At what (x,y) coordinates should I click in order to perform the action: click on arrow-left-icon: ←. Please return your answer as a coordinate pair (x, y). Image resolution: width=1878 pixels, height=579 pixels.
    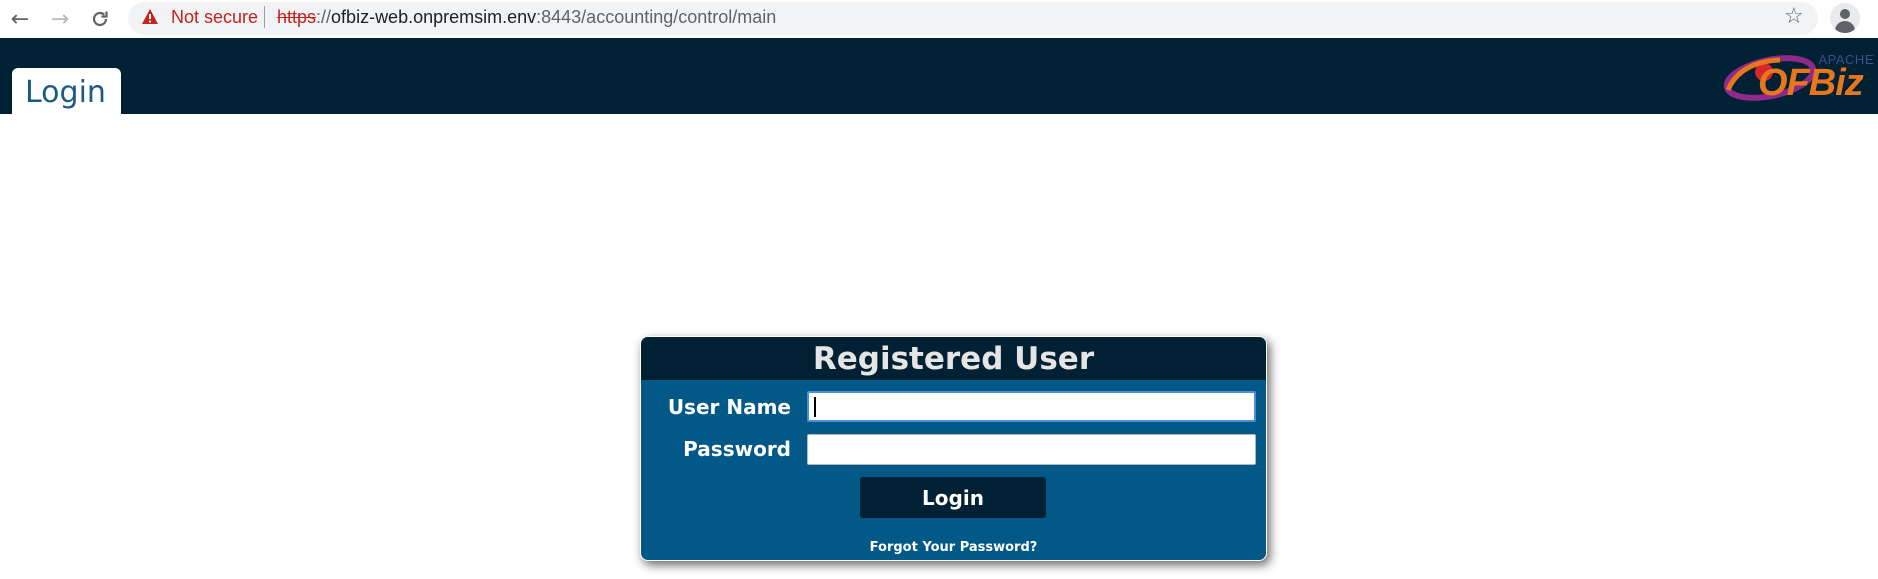
    Looking at the image, I should click on (20, 19).